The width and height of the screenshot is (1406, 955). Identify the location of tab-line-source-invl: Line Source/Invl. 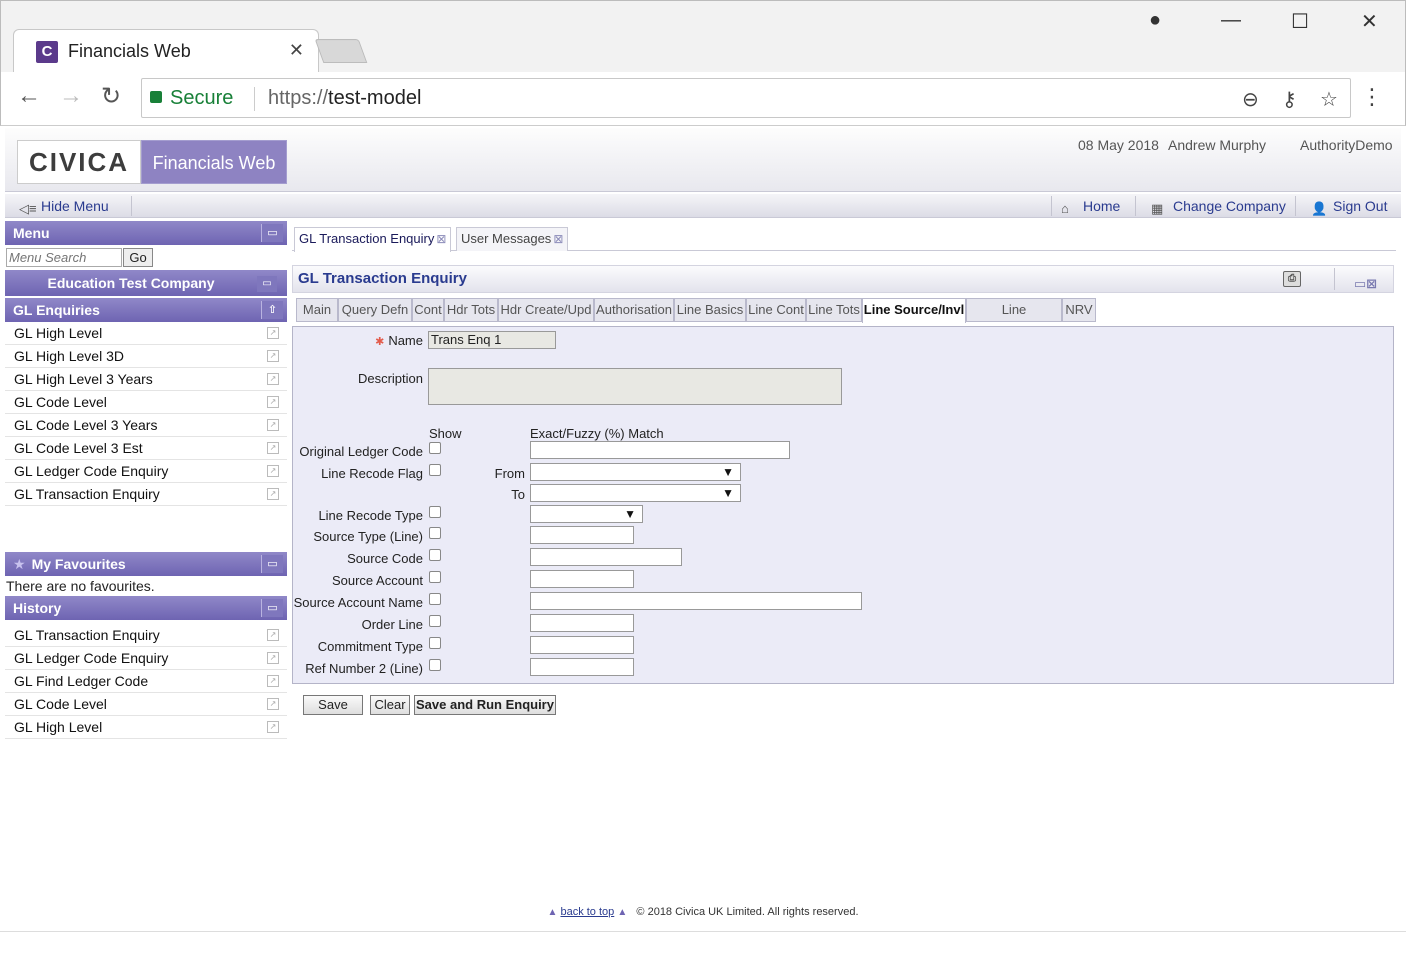
(914, 310).